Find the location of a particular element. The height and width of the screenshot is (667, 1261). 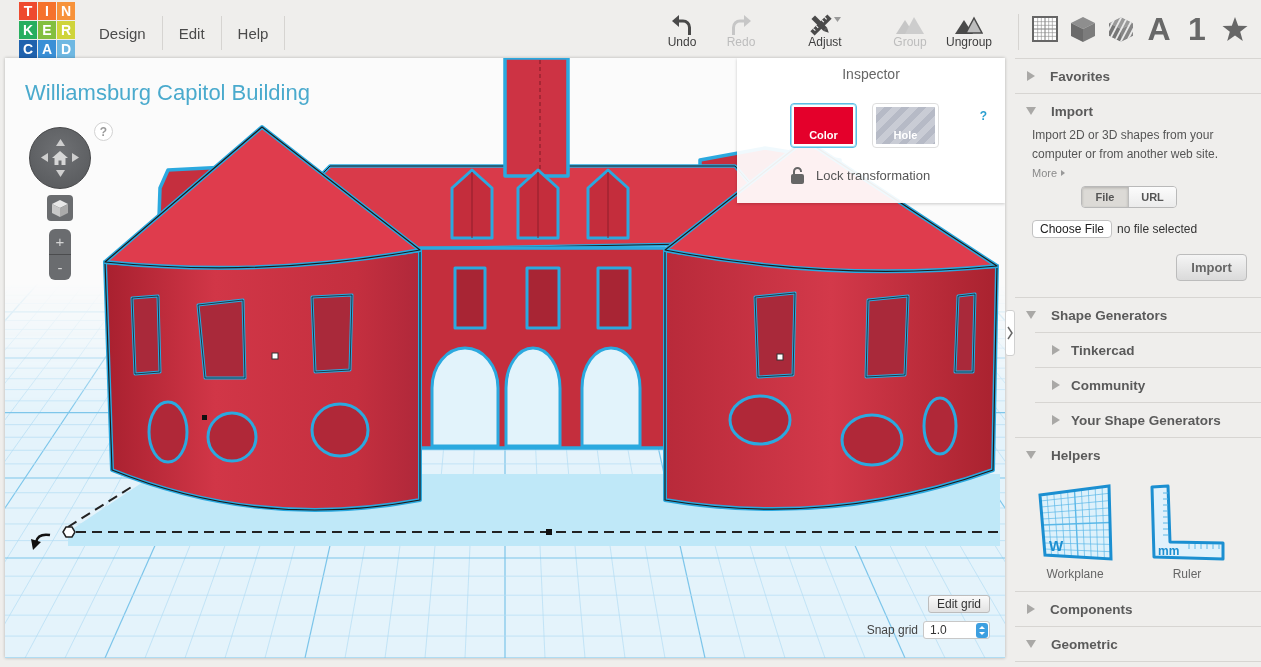

import-description: Import 2D or 3D shapes from your computer or from another web site. is located at coordinates (1126, 145).